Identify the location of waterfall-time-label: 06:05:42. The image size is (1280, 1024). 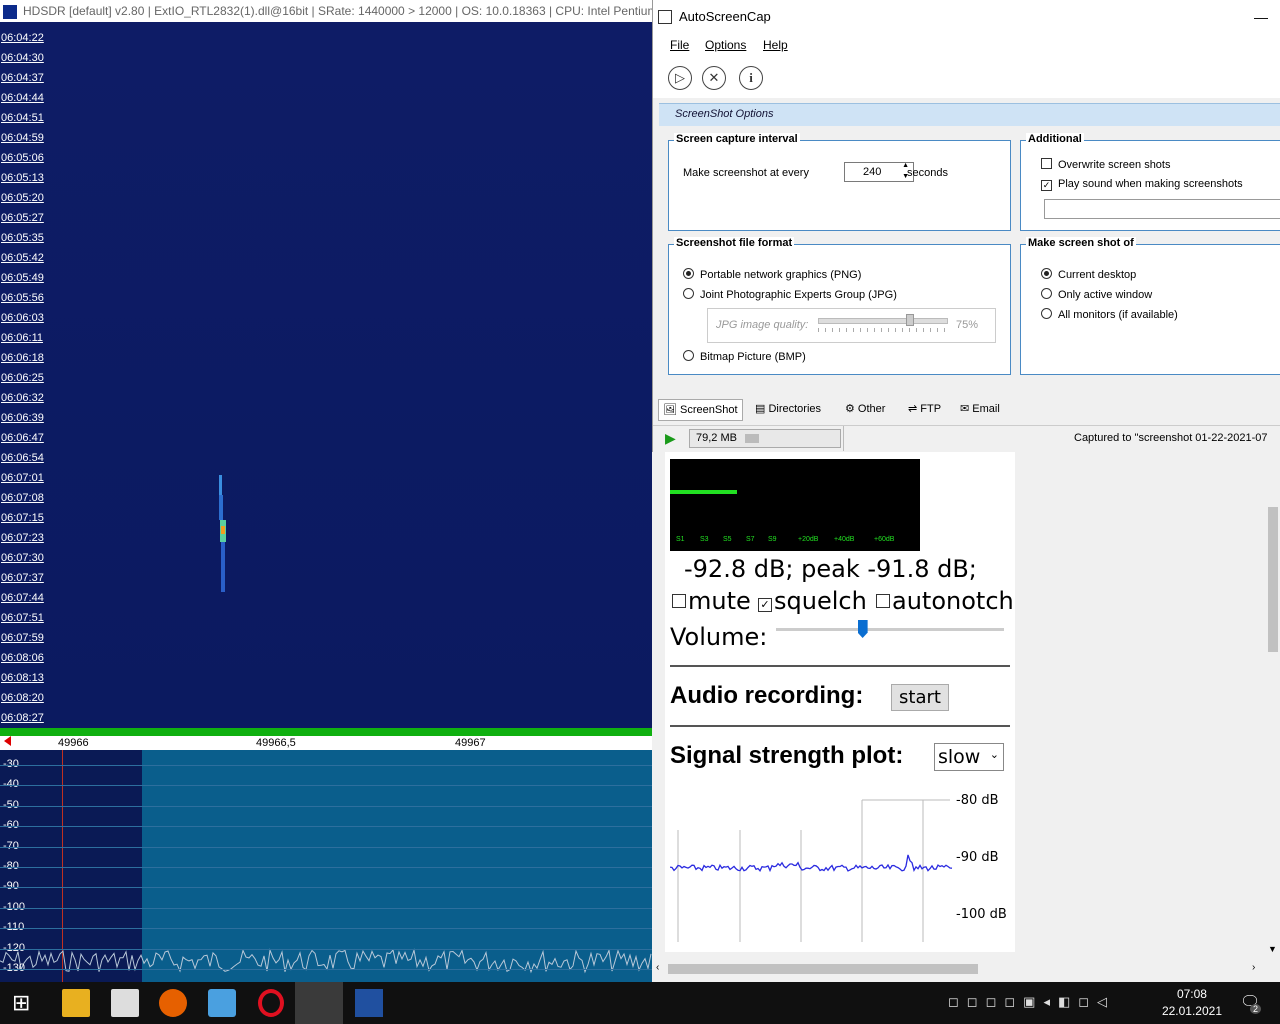
(22, 258).